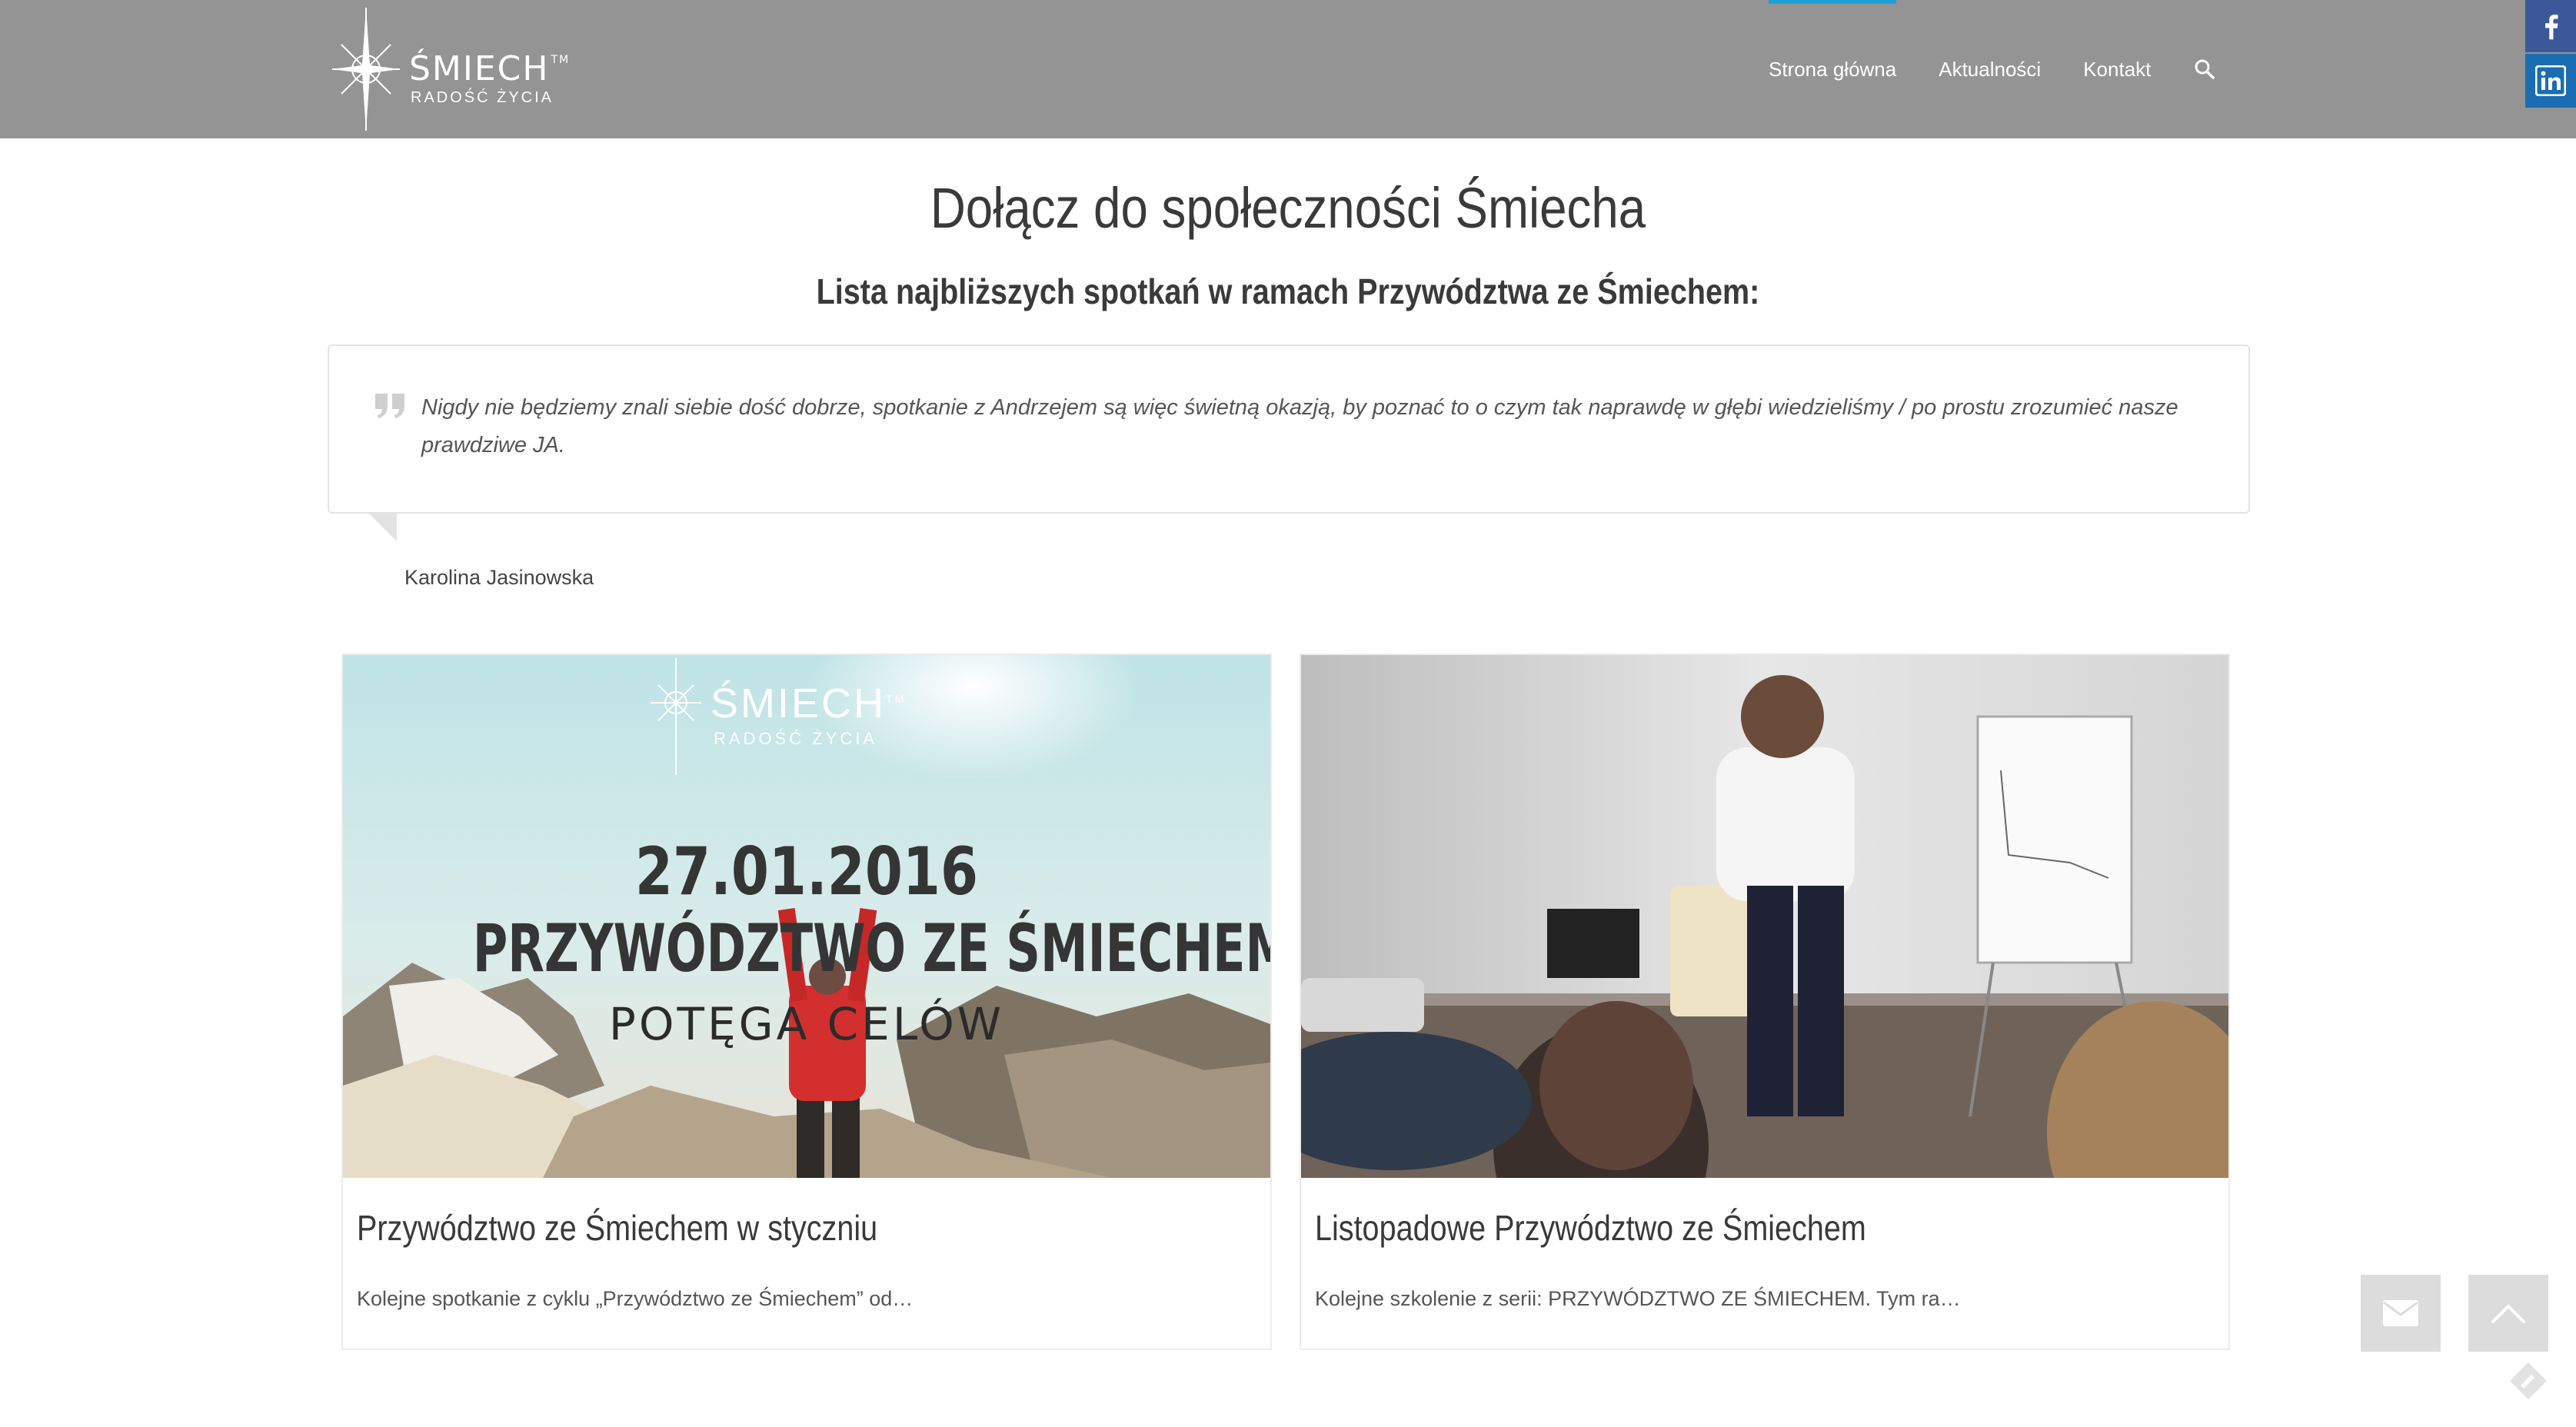 The width and height of the screenshot is (2576, 1427). I want to click on image-logo-name: ŚMIECHTM, so click(809, 703).